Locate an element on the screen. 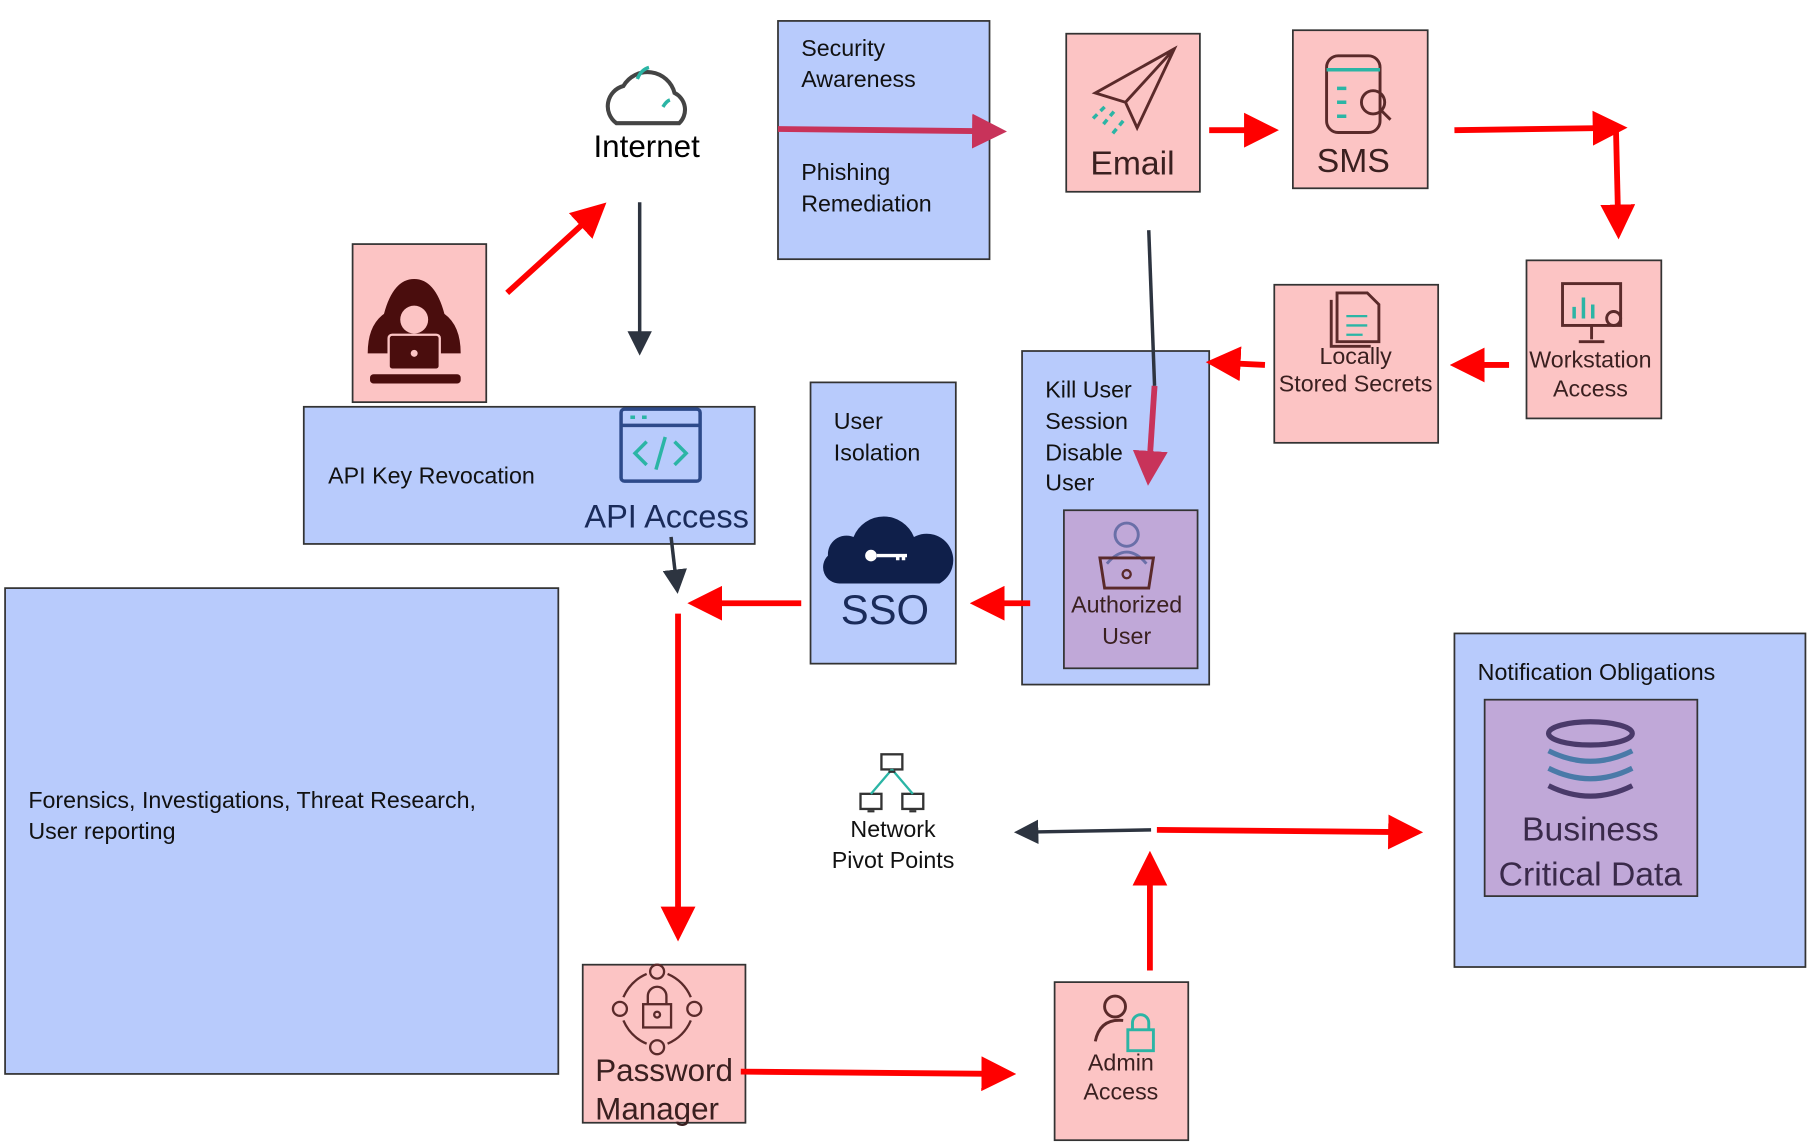 This screenshot has width=1814, height=1146. arrow-sms-right is located at coordinates (1541, 128).